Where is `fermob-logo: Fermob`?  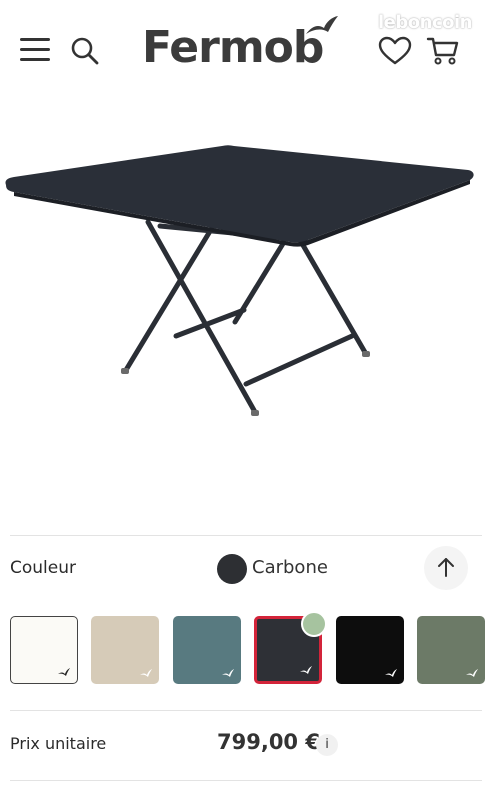
fermob-logo: Fermob is located at coordinates (242, 44).